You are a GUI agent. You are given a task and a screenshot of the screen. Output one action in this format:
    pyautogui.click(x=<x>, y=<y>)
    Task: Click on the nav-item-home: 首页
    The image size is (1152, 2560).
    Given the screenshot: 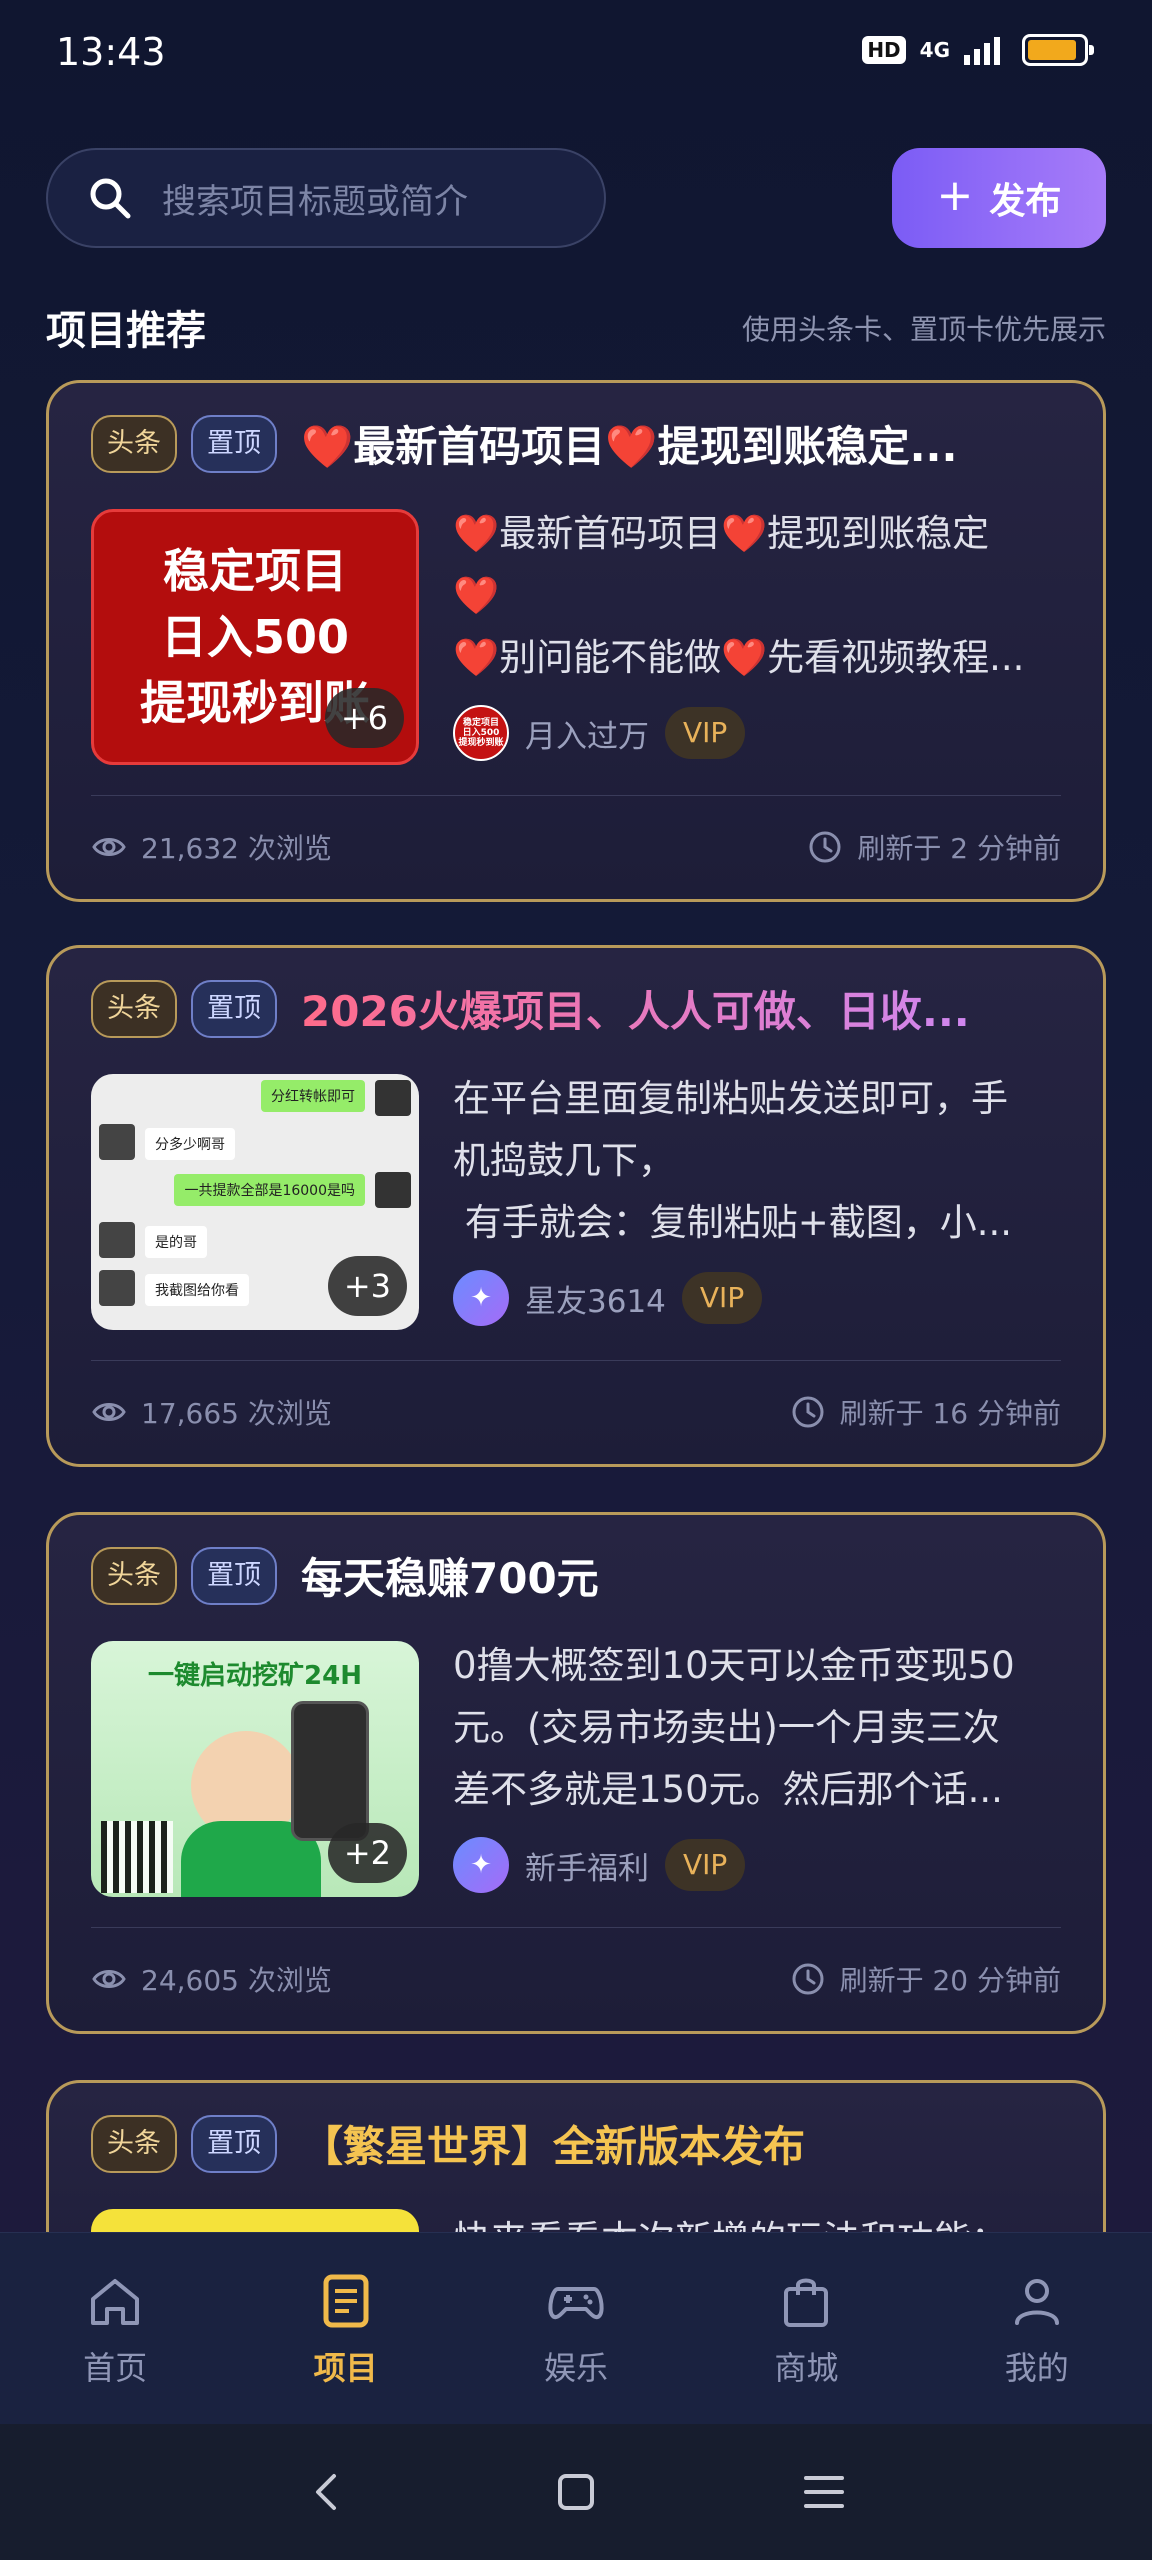 What is the action you would take?
    pyautogui.click(x=115, y=2329)
    